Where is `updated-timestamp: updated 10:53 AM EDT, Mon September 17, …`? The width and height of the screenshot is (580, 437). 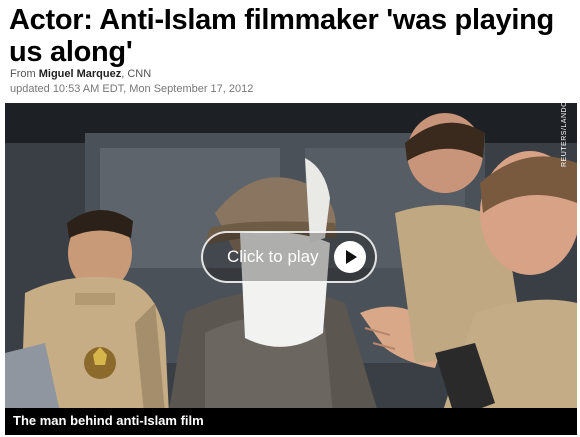
updated-timestamp: updated 10:53 AM EDT, Mon September 17, … is located at coordinates (132, 89).